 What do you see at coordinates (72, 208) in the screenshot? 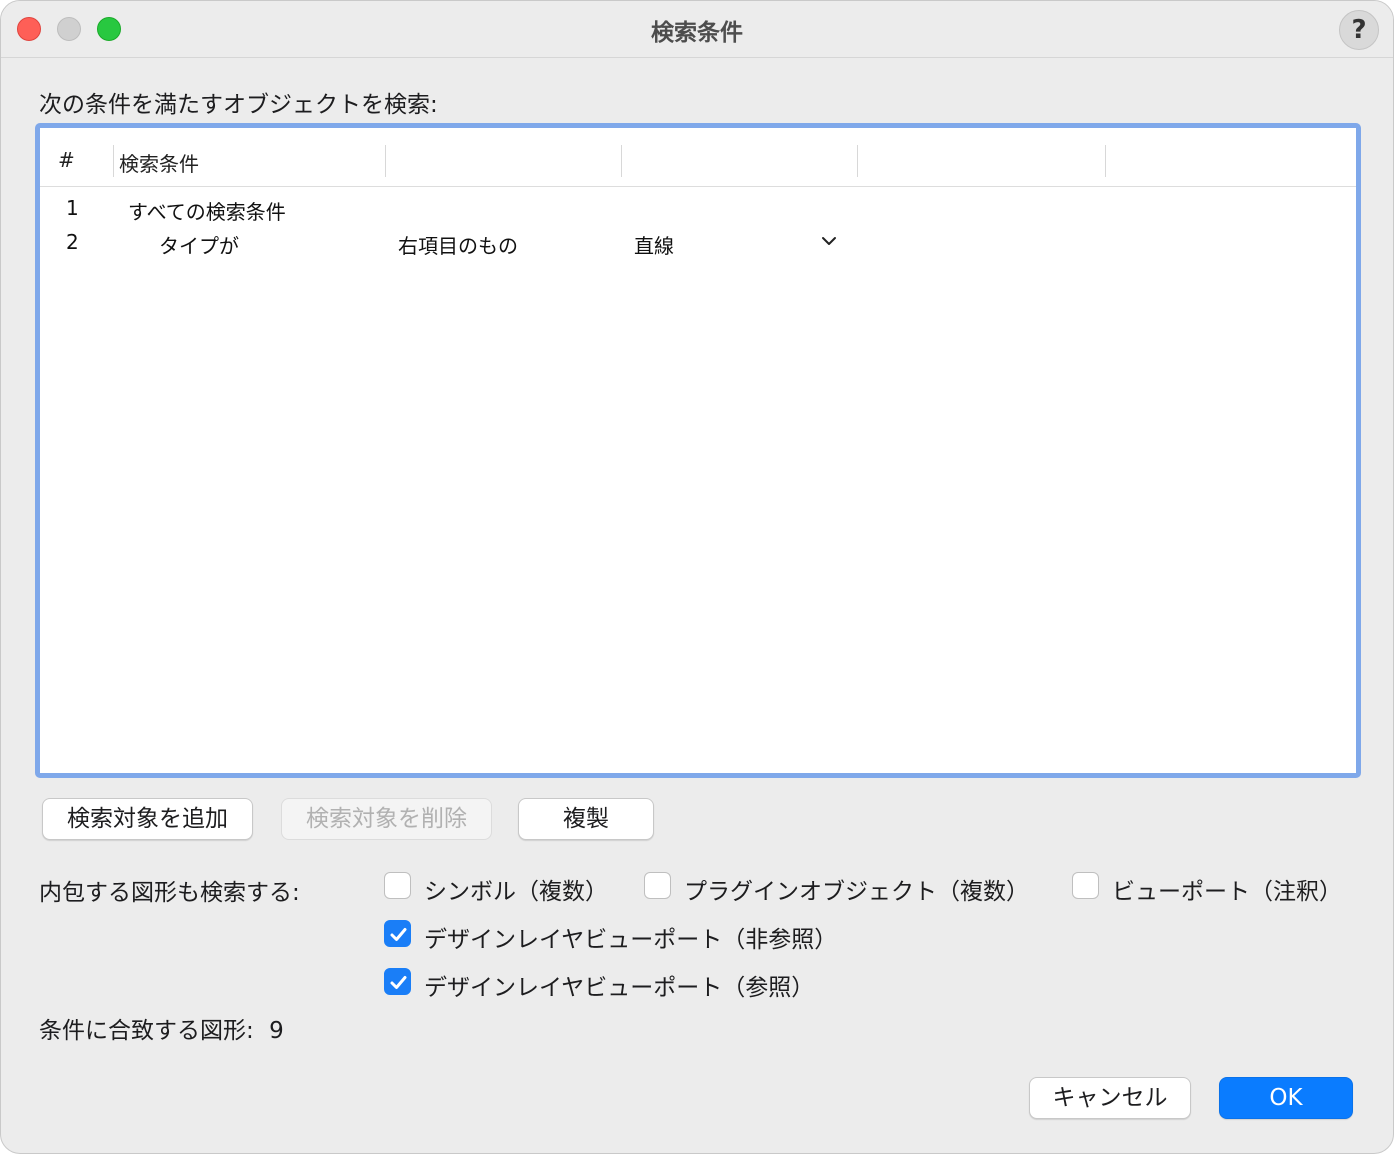
I see `row-number: 1` at bounding box center [72, 208].